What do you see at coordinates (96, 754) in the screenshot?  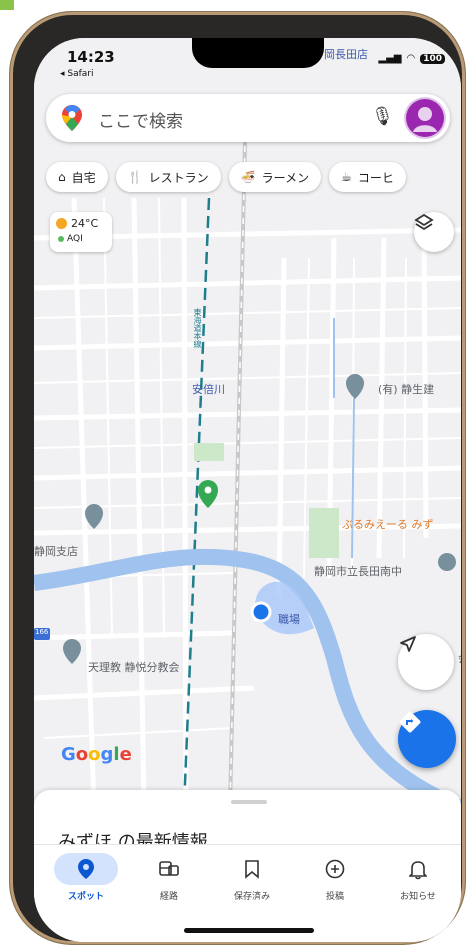 I see `google-logo: Google` at bounding box center [96, 754].